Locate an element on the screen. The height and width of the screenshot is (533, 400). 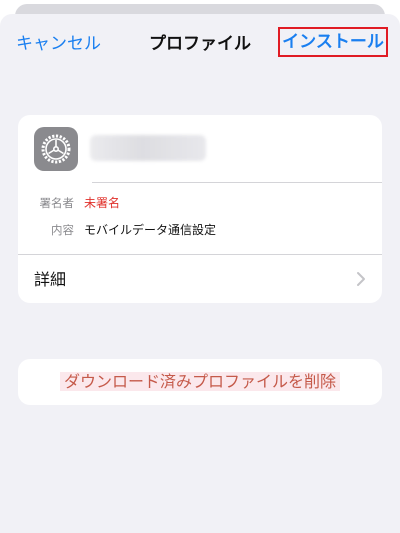
delete-profile-label: ダウンロード済みプロファイルを削除 is located at coordinates (200, 382).